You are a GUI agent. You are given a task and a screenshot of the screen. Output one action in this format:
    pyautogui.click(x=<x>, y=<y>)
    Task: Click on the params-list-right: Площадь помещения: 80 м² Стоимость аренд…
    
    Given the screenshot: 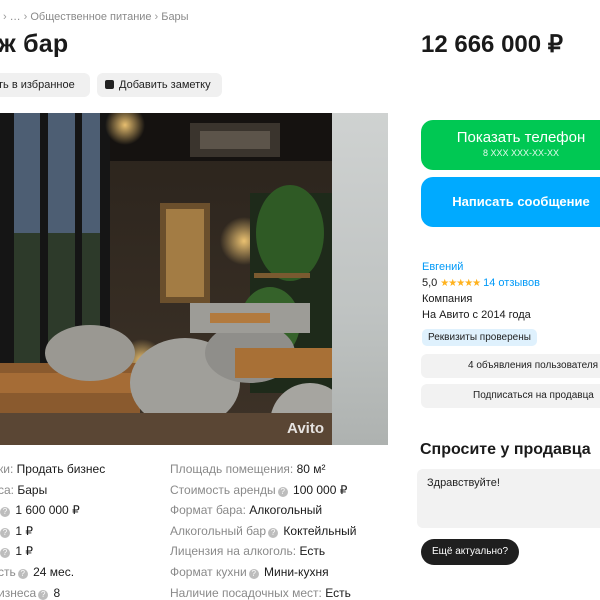 What is the action you would take?
    pyautogui.click(x=263, y=529)
    